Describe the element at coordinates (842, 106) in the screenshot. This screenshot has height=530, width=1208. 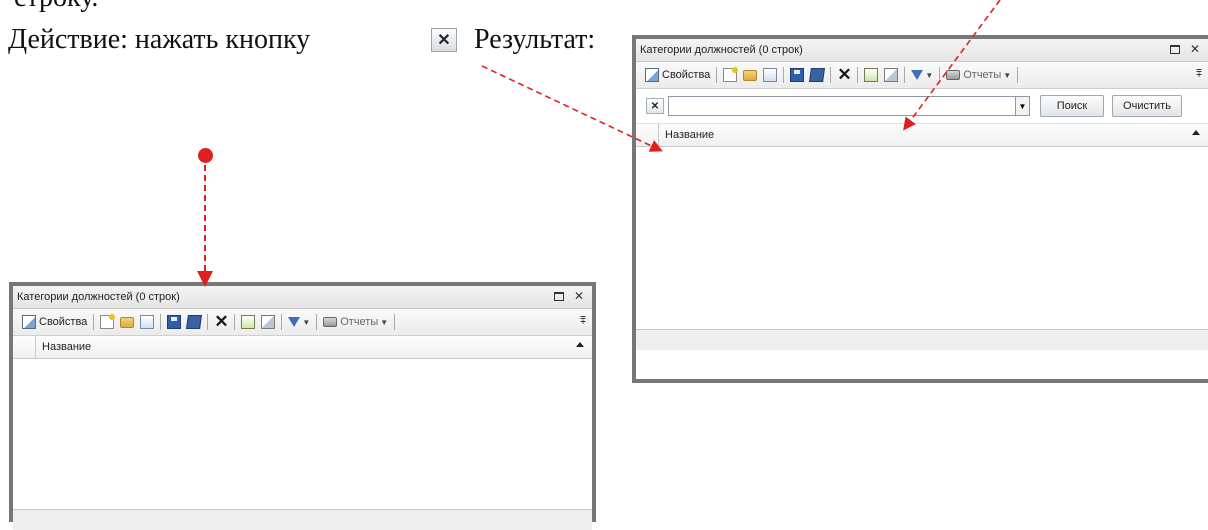
I see `search-input` at that location.